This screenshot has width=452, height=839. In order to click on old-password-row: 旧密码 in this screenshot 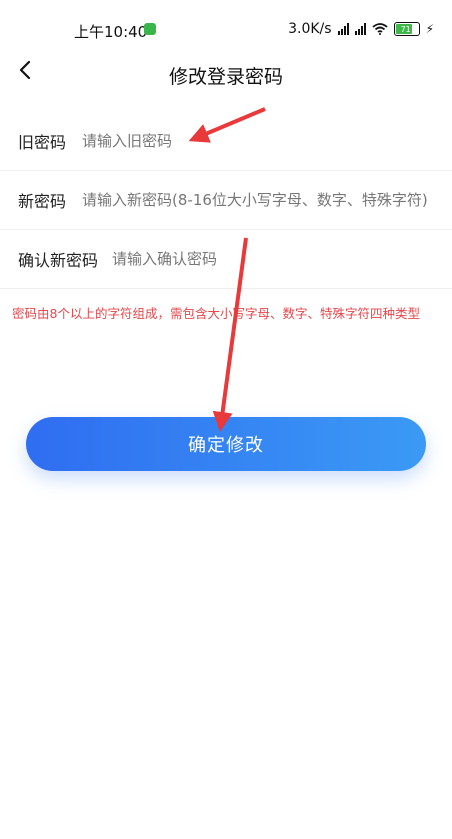, I will do `click(226, 141)`.